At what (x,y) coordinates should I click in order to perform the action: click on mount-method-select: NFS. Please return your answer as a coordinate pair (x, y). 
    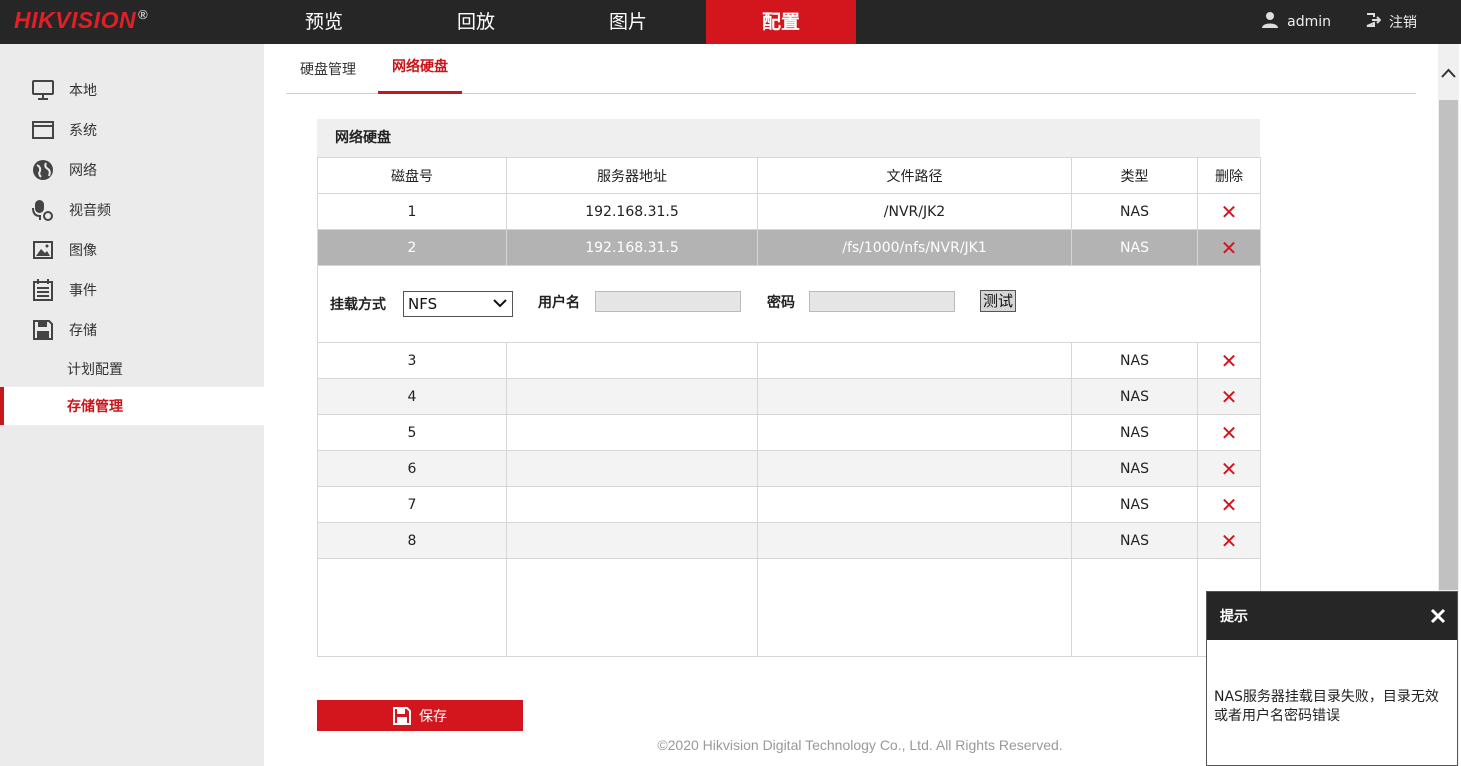
    Looking at the image, I should click on (458, 304).